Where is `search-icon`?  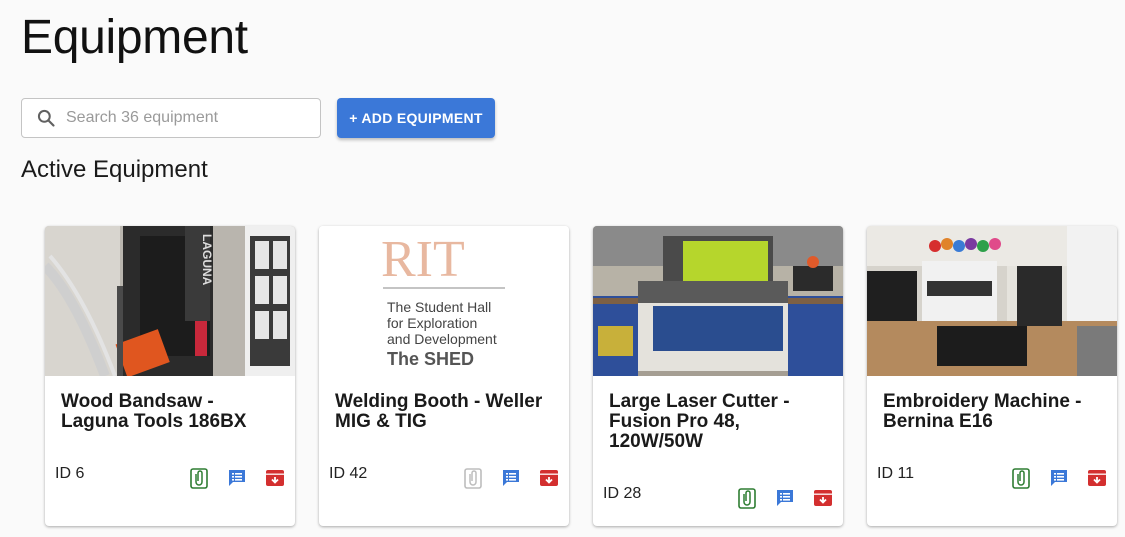
search-icon is located at coordinates (46, 118).